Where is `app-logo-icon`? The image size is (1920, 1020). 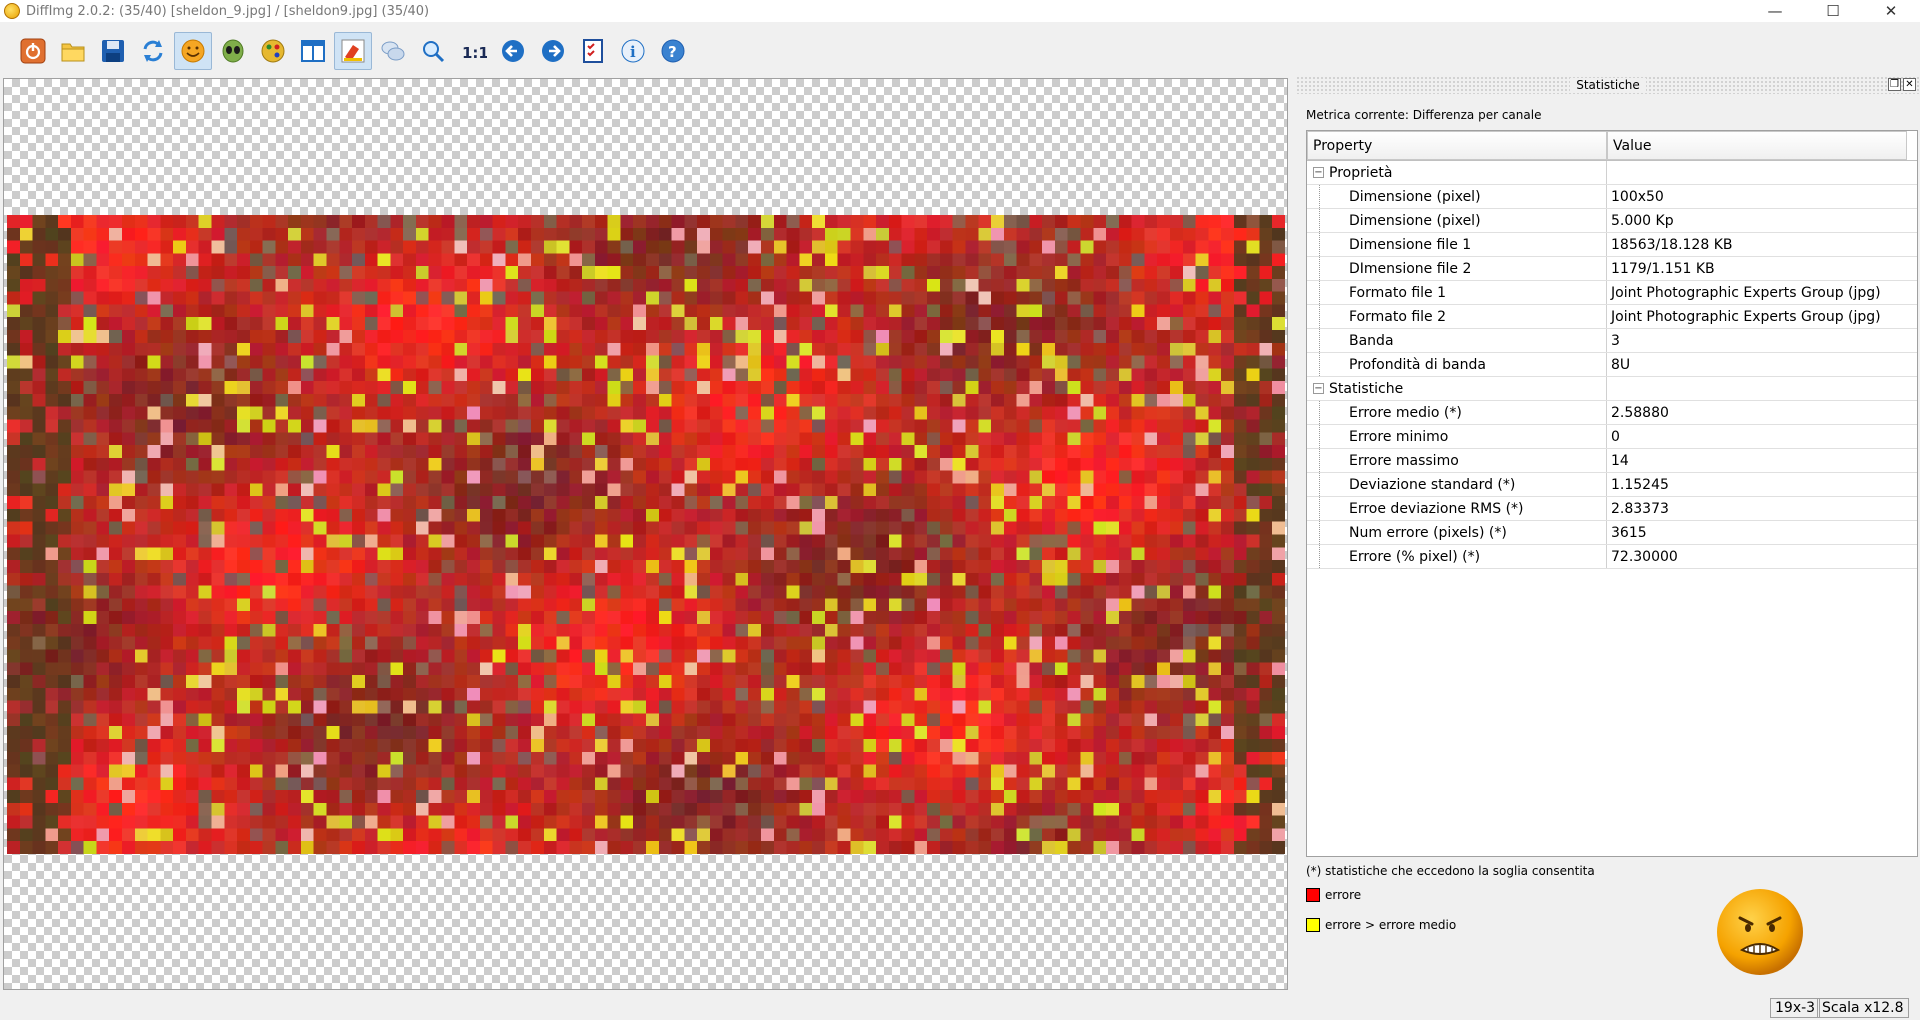
app-logo-icon is located at coordinates (12, 11).